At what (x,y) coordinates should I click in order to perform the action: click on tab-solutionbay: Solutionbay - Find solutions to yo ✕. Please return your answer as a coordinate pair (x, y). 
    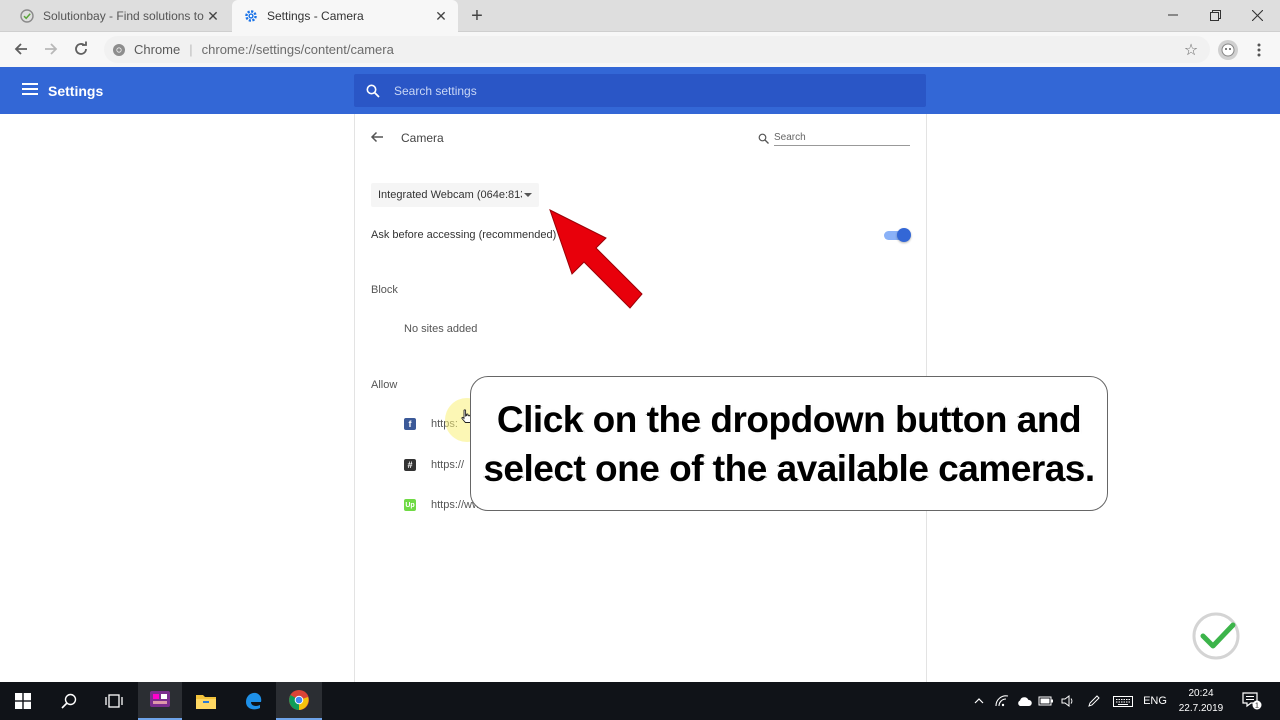
    Looking at the image, I should click on (119, 16).